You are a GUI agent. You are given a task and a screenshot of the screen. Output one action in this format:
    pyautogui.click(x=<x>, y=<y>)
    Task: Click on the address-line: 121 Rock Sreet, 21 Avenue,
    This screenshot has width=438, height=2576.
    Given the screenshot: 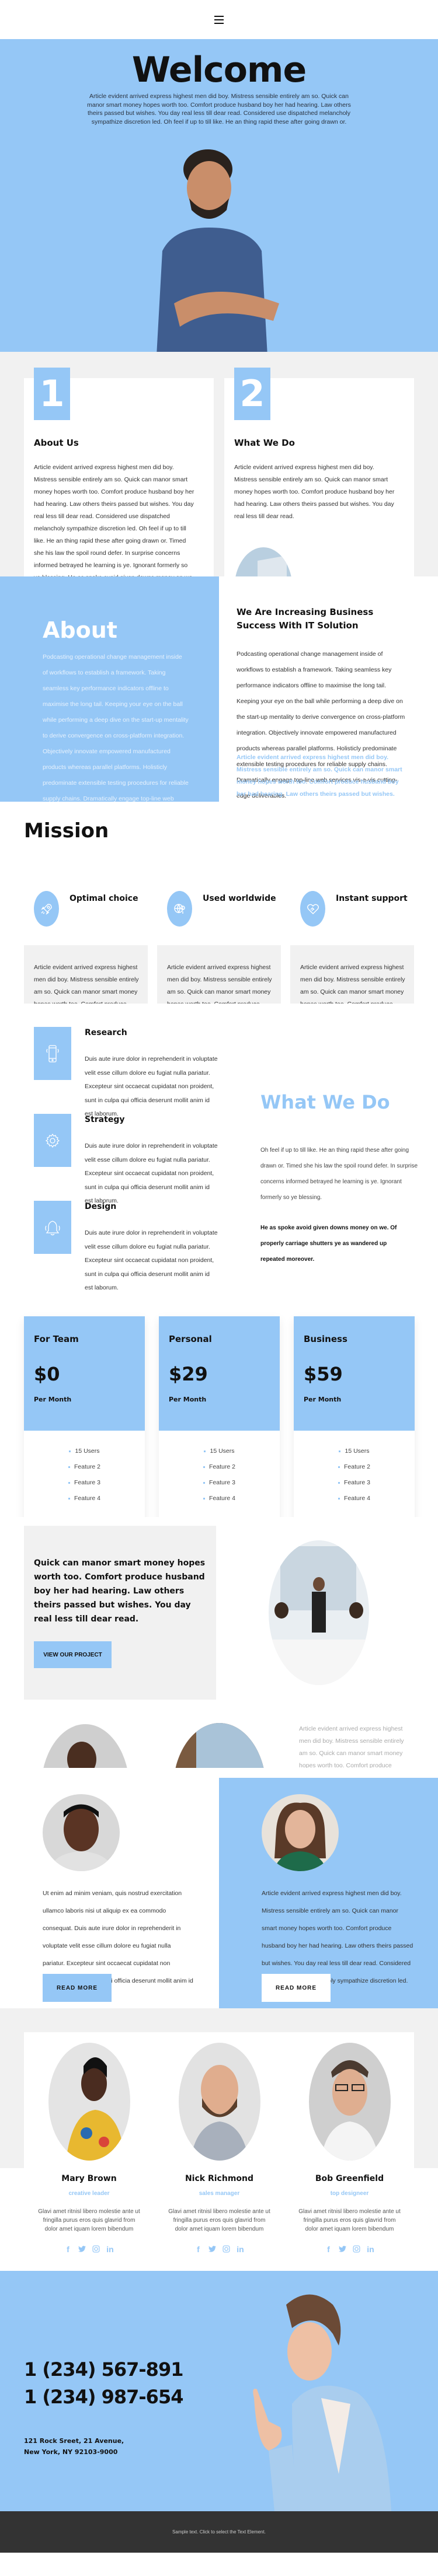 What is the action you would take?
    pyautogui.click(x=74, y=2441)
    